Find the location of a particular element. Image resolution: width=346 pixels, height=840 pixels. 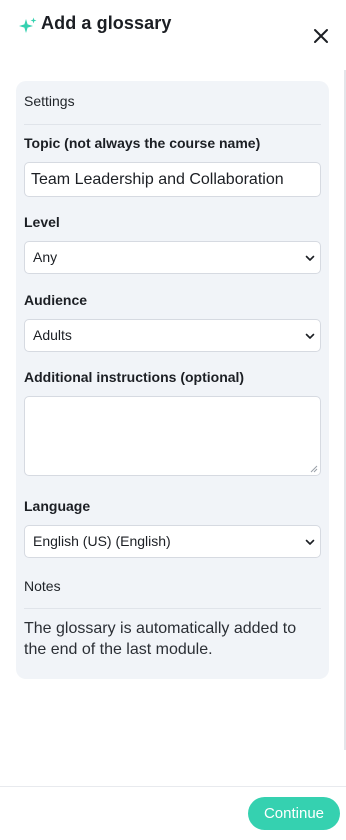

level-label: Level is located at coordinates (42, 222).